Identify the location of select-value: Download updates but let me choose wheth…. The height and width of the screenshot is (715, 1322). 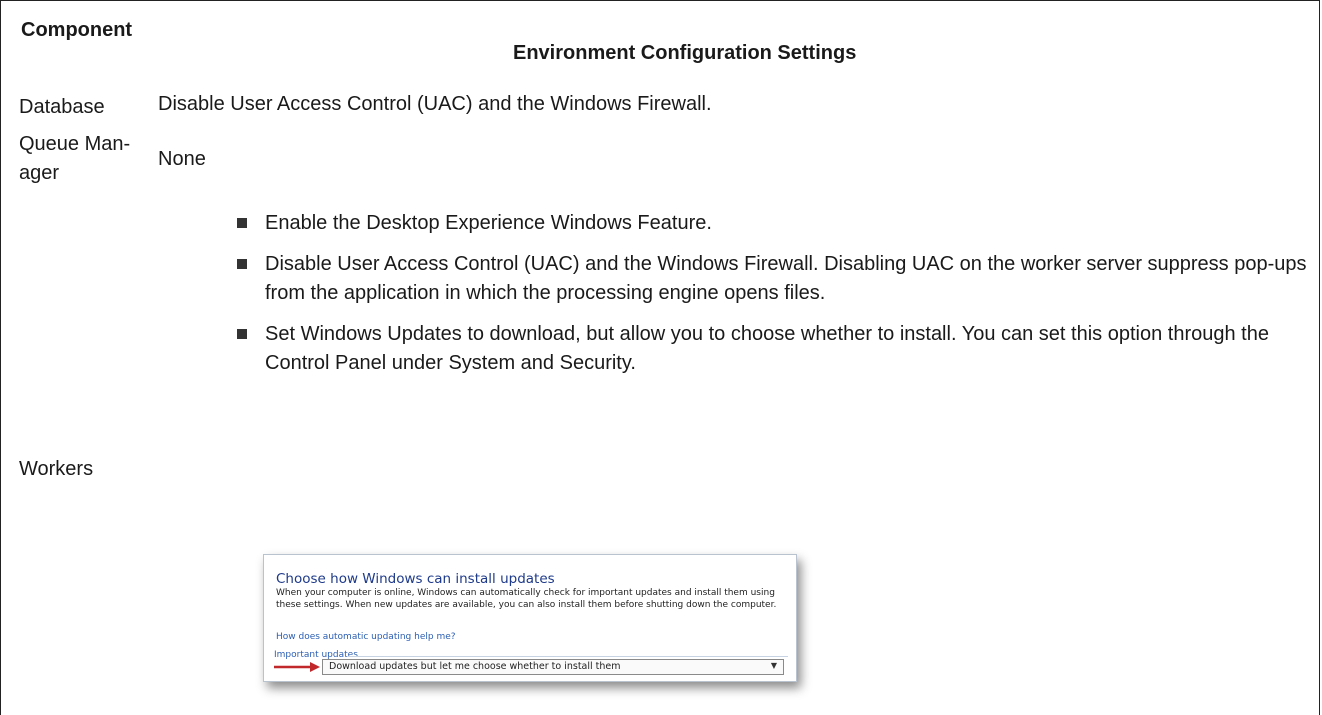
(475, 666).